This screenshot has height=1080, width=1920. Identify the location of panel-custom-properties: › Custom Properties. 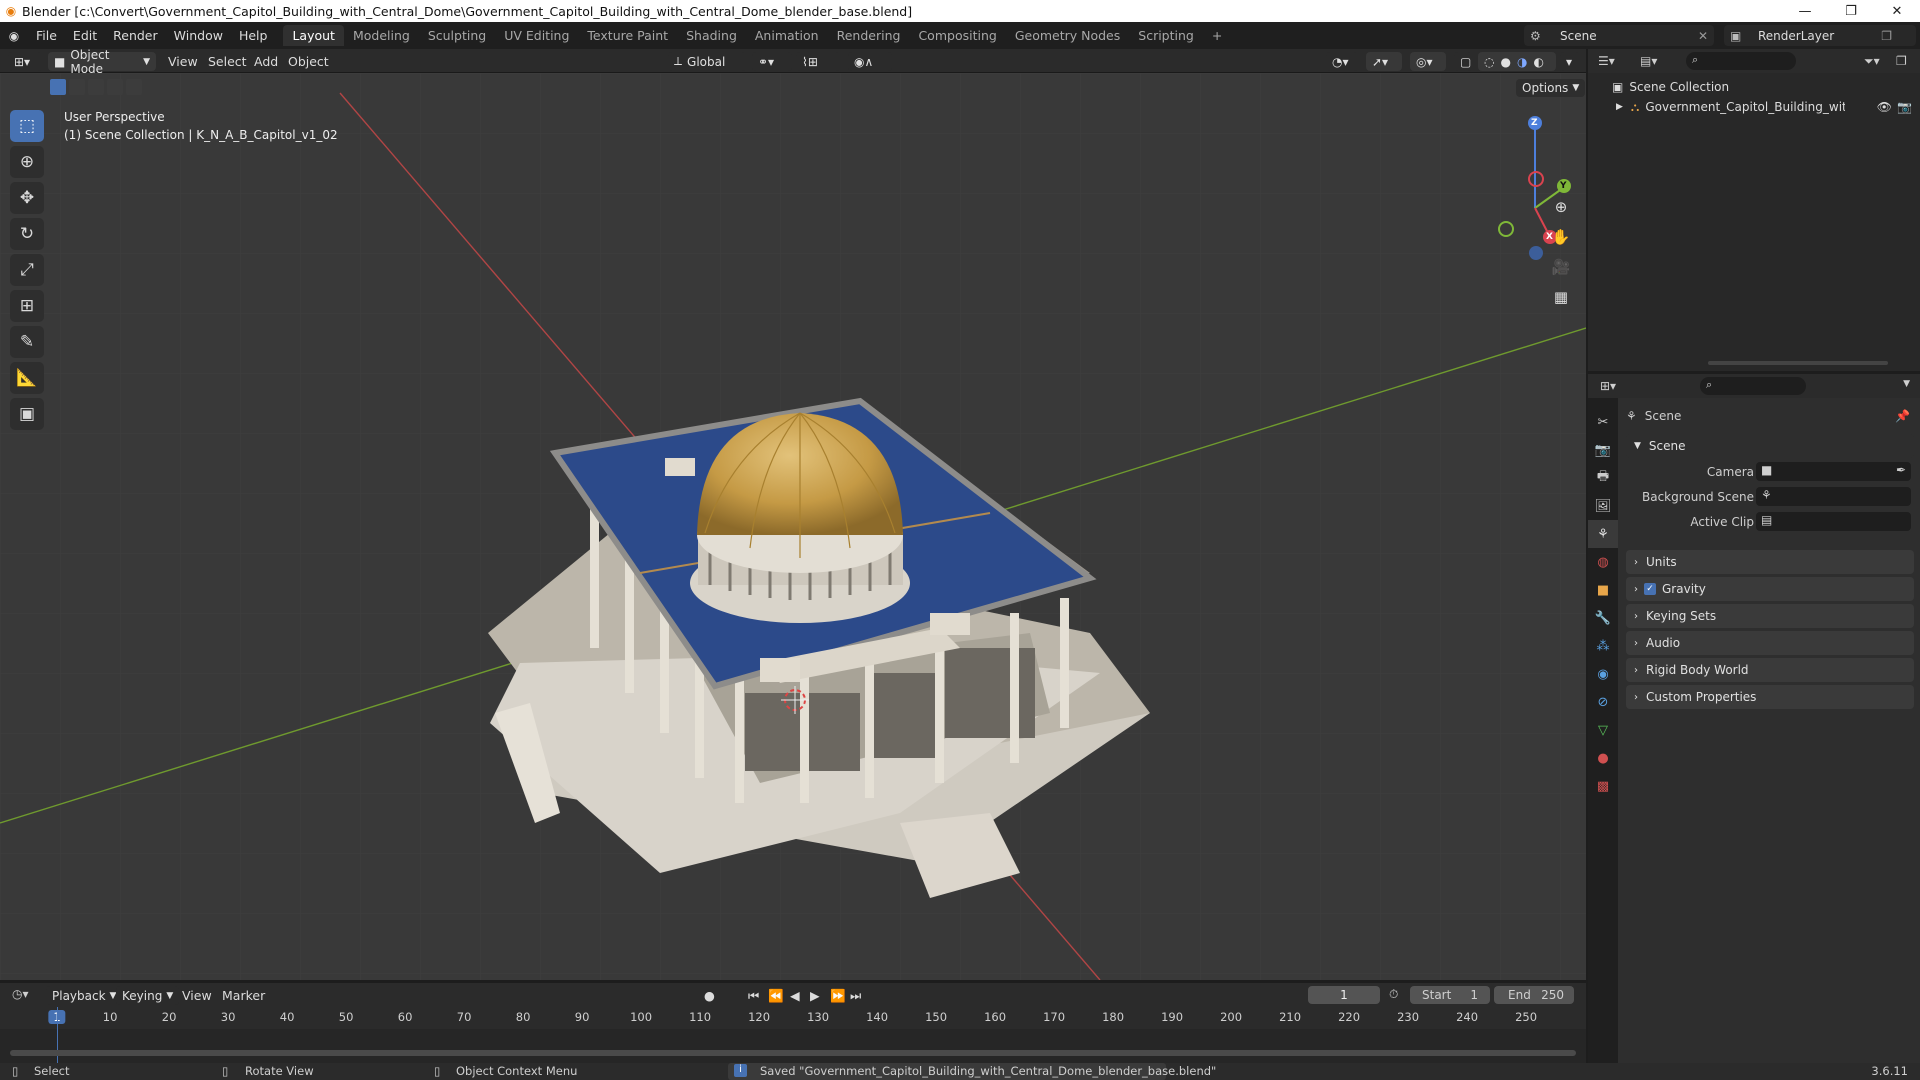
(1770, 697).